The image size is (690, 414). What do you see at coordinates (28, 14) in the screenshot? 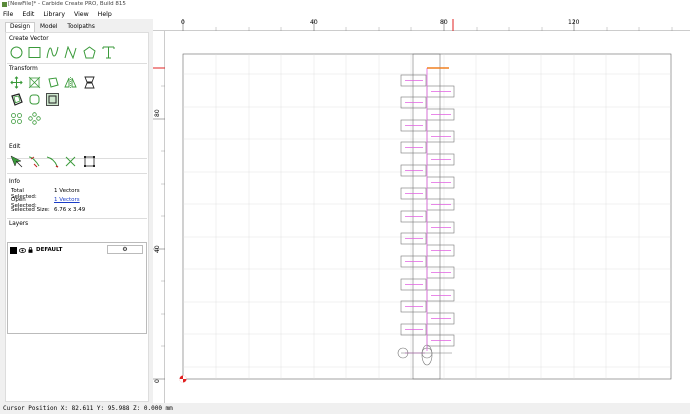
I see `menu-edit: Edit` at bounding box center [28, 14].